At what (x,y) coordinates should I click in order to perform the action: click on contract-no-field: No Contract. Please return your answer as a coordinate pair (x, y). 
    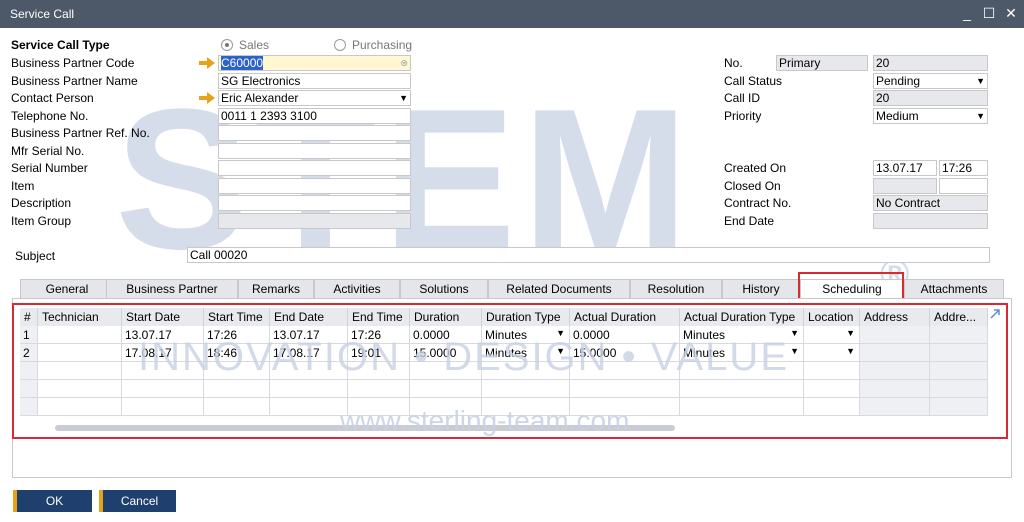
    Looking at the image, I should click on (930, 203).